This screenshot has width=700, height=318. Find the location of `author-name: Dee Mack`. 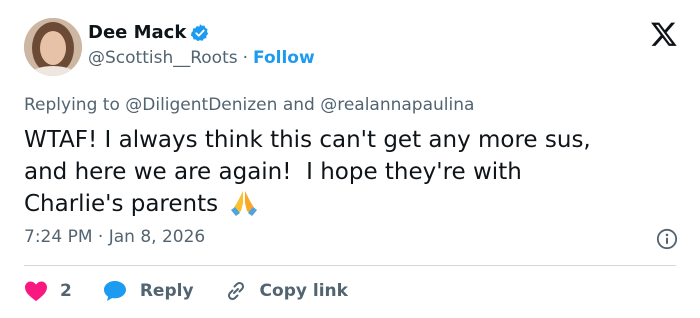

author-name: Dee Mack is located at coordinates (137, 32).